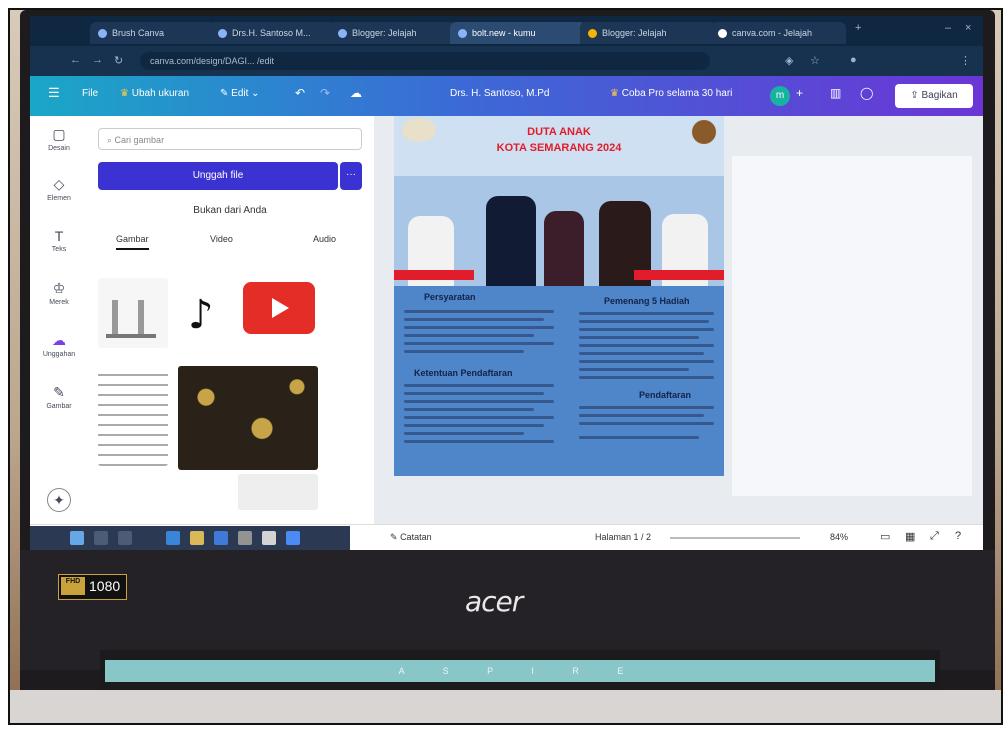 The height and width of the screenshot is (729, 1007). Describe the element at coordinates (173, 538) in the screenshot. I see `edge-icon` at that location.